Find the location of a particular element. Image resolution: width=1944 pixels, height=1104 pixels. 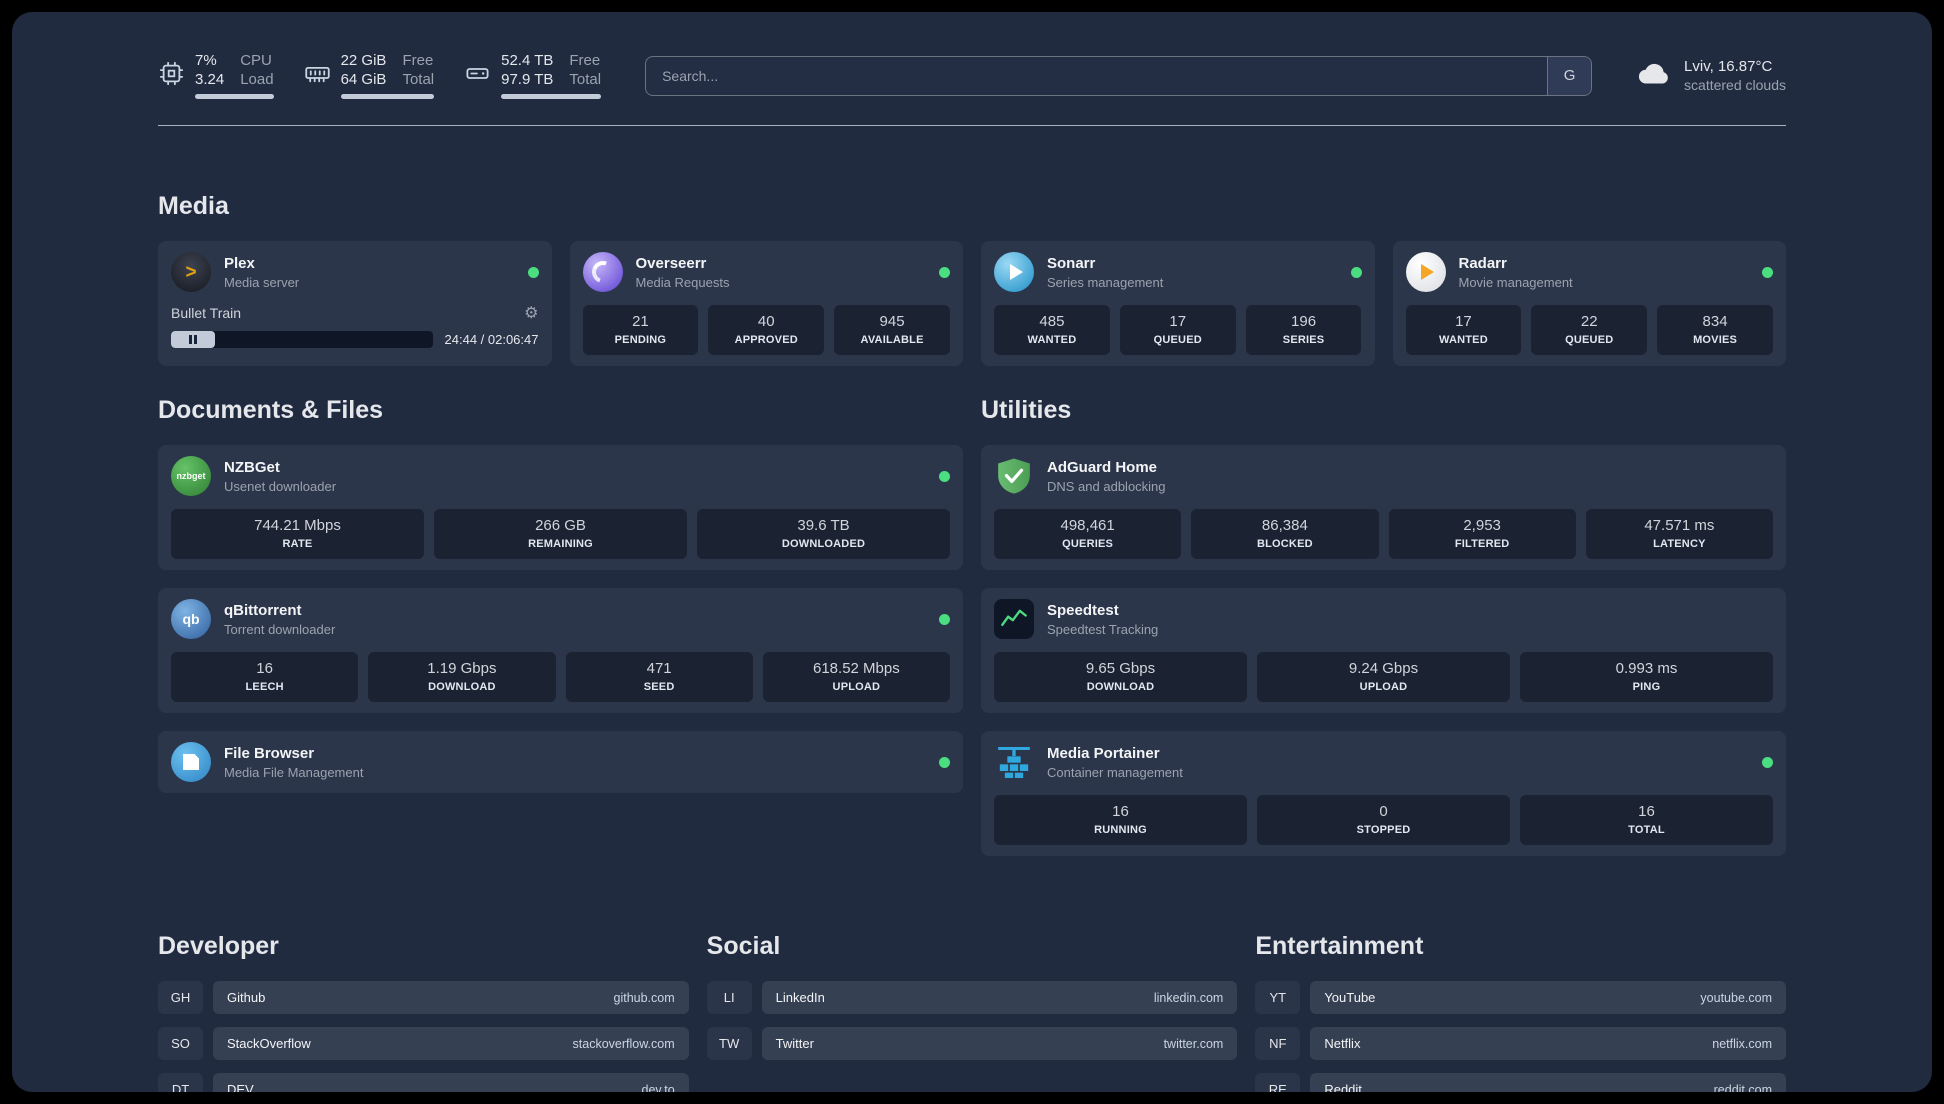

service-card-filebrowser: File Browser Media File Management is located at coordinates (560, 762).